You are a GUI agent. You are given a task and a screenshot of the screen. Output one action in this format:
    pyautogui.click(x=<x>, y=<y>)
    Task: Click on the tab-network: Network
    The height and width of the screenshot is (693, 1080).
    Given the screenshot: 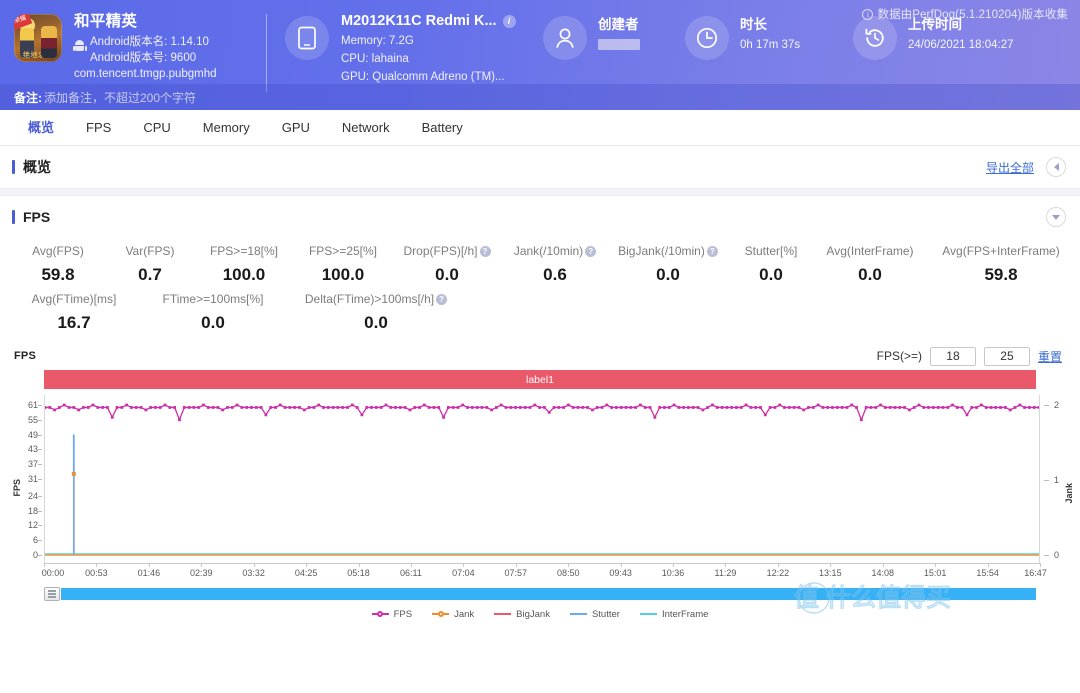 What is the action you would take?
    pyautogui.click(x=366, y=127)
    